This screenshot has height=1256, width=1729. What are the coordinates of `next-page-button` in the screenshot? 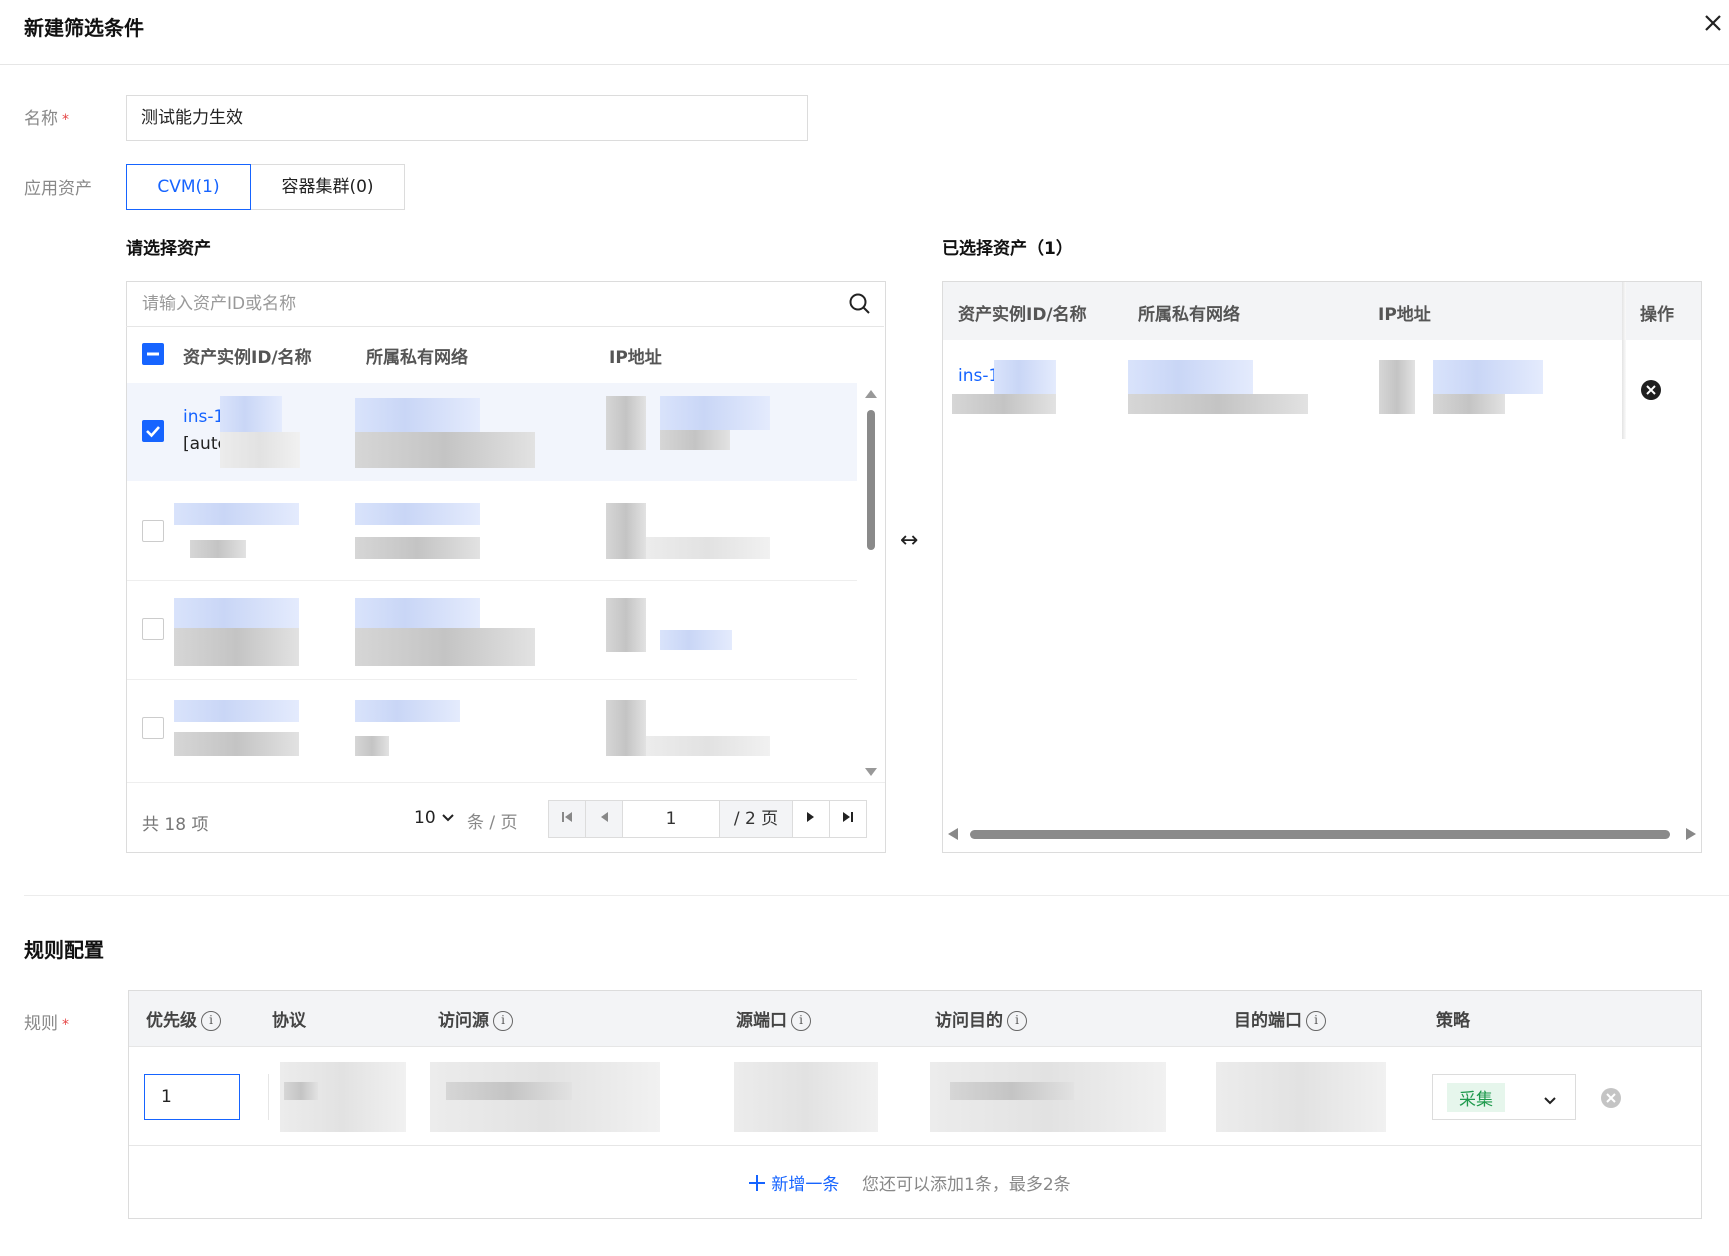 It's located at (811, 819).